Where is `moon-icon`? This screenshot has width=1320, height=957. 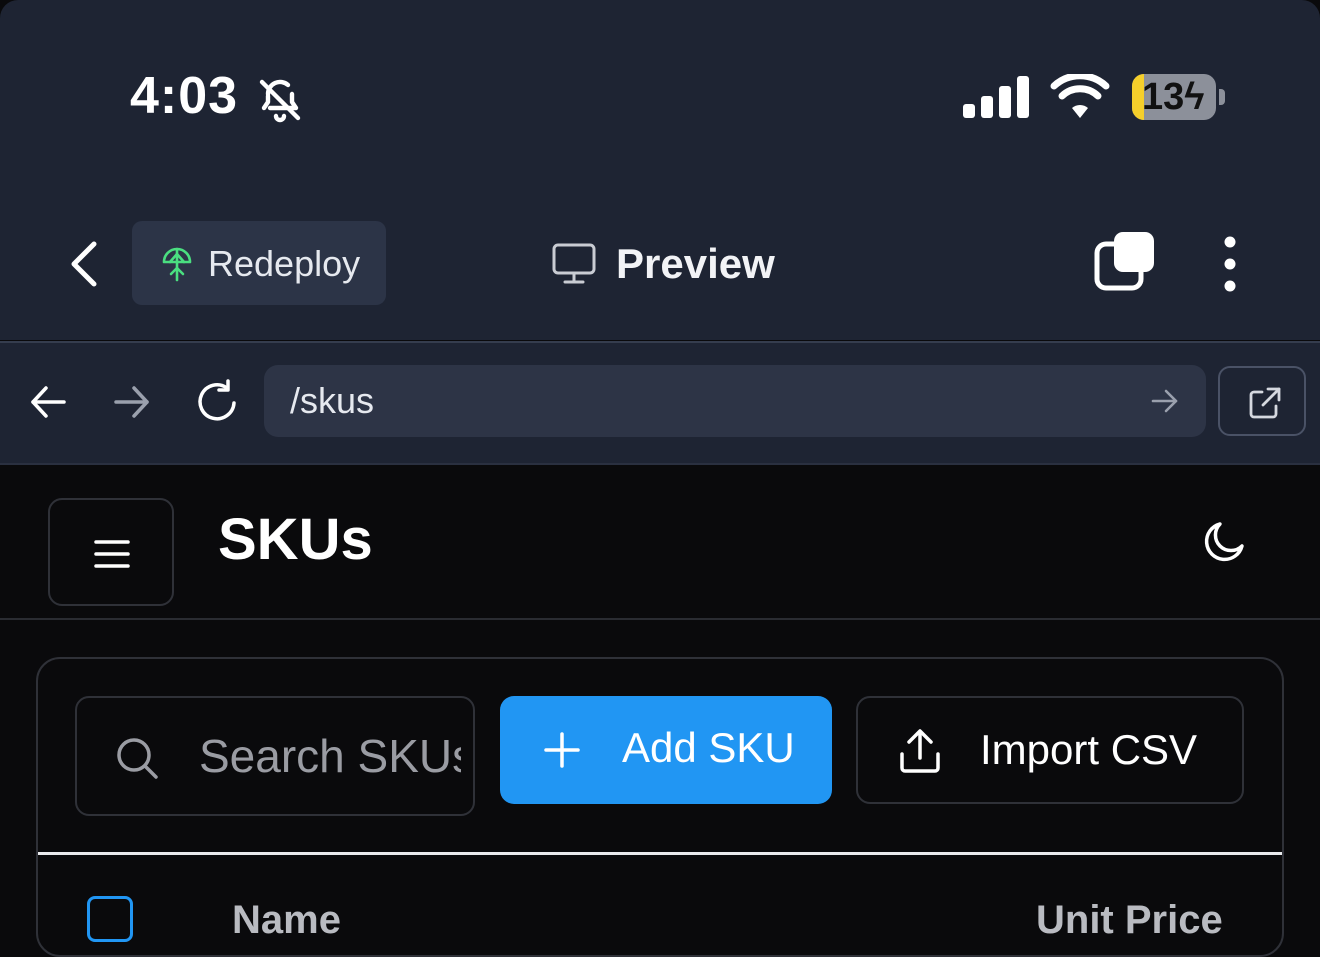 moon-icon is located at coordinates (1224, 544).